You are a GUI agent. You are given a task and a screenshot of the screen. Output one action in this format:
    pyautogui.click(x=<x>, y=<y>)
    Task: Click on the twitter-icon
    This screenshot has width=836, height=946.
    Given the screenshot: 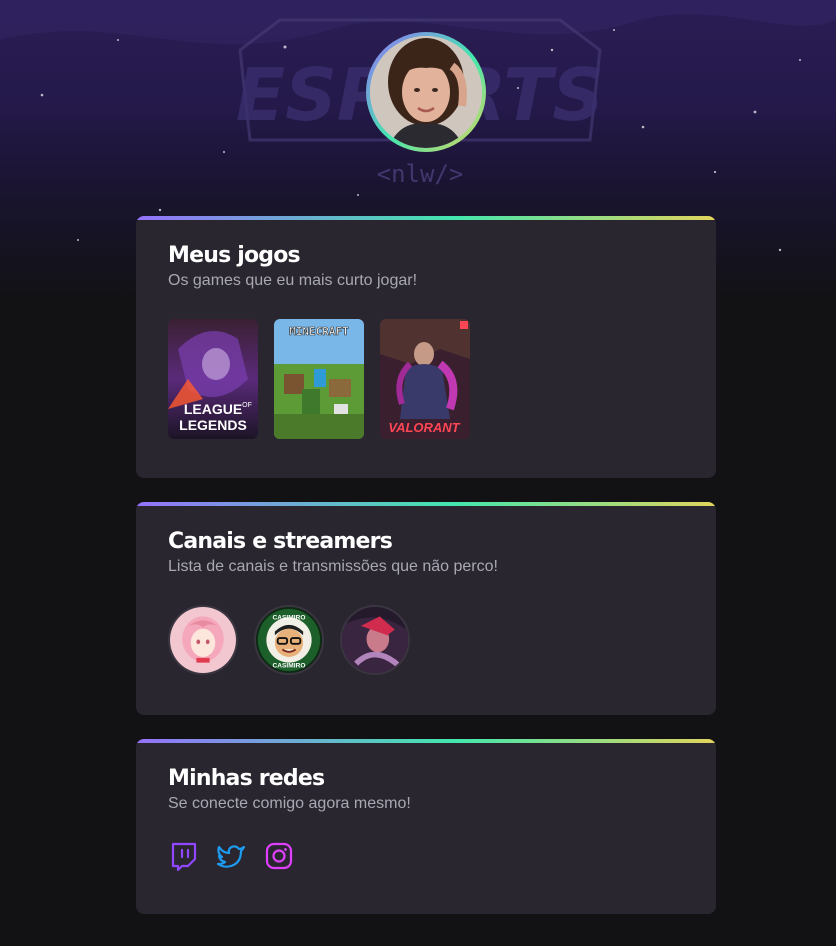 What is the action you would take?
    pyautogui.click(x=231, y=856)
    